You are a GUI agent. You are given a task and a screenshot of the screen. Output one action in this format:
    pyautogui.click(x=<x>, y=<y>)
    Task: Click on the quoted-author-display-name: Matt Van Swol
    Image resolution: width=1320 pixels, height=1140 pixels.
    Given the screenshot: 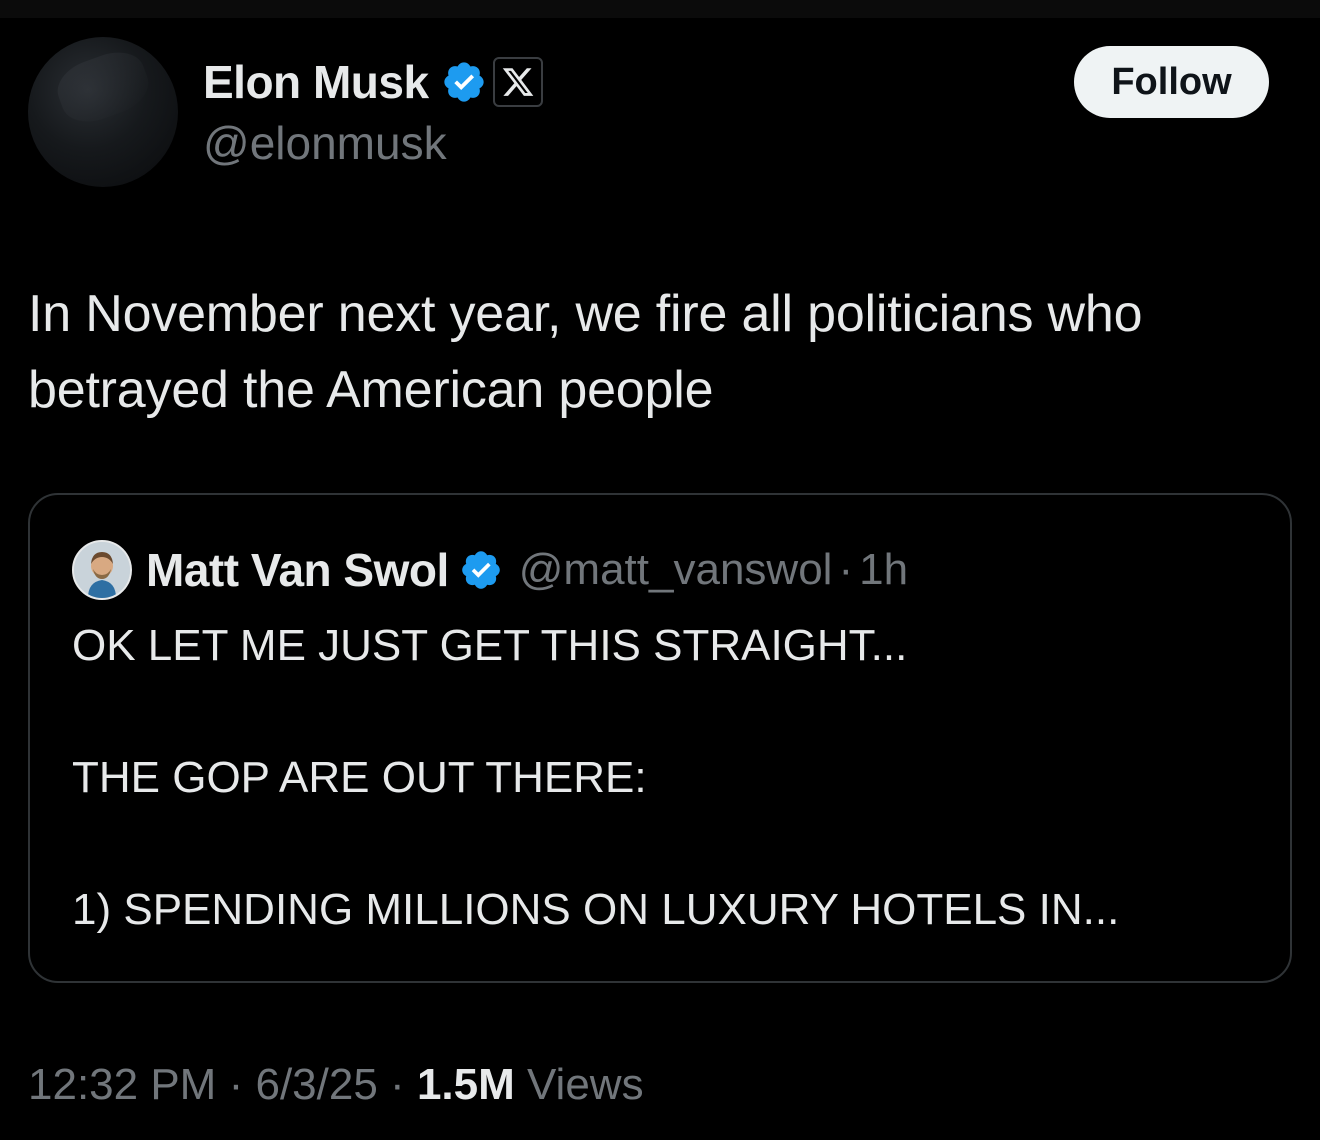 What is the action you would take?
    pyautogui.click(x=297, y=570)
    